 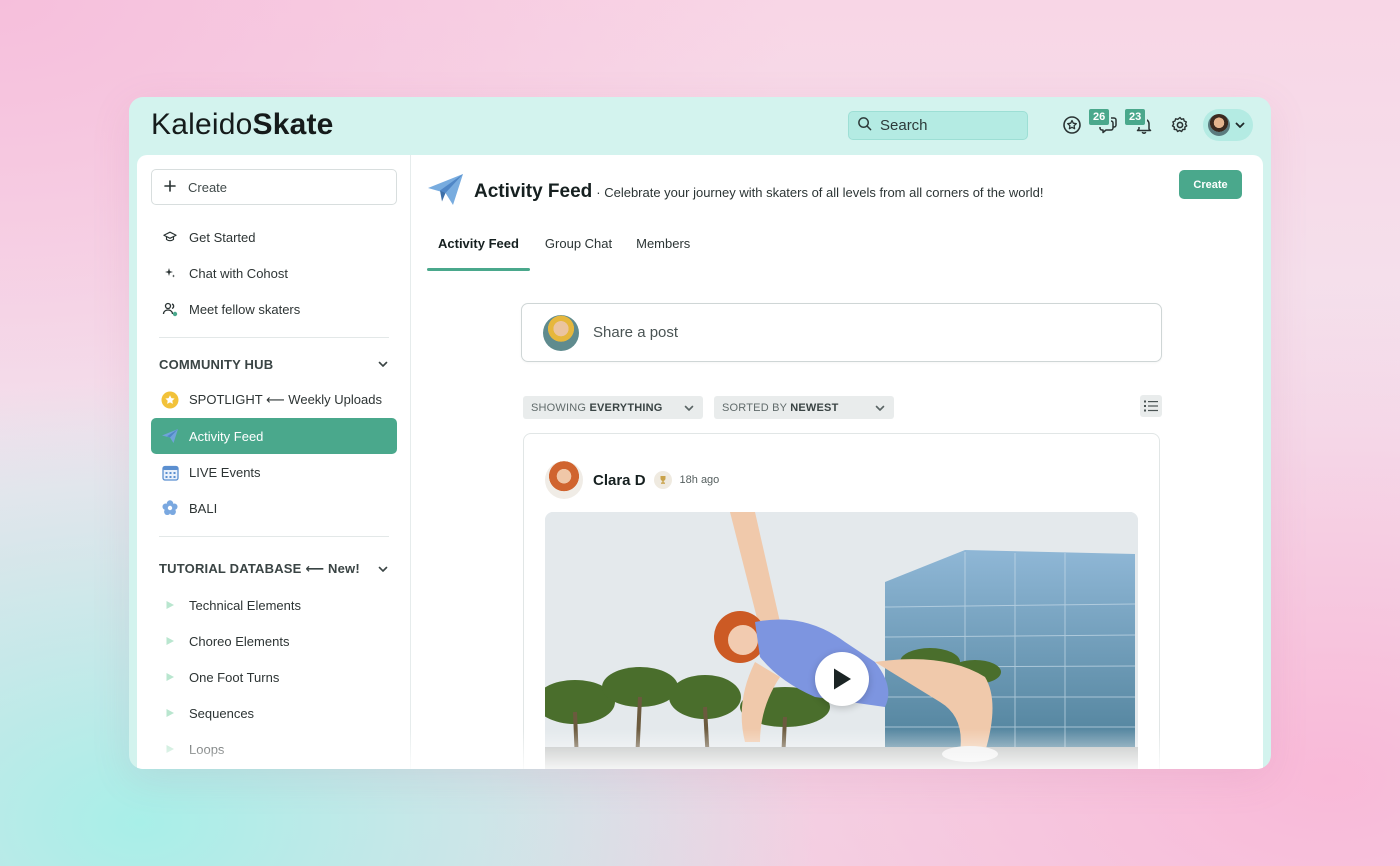 I want to click on section-title: COMMUNITY HUB, so click(x=216, y=364).